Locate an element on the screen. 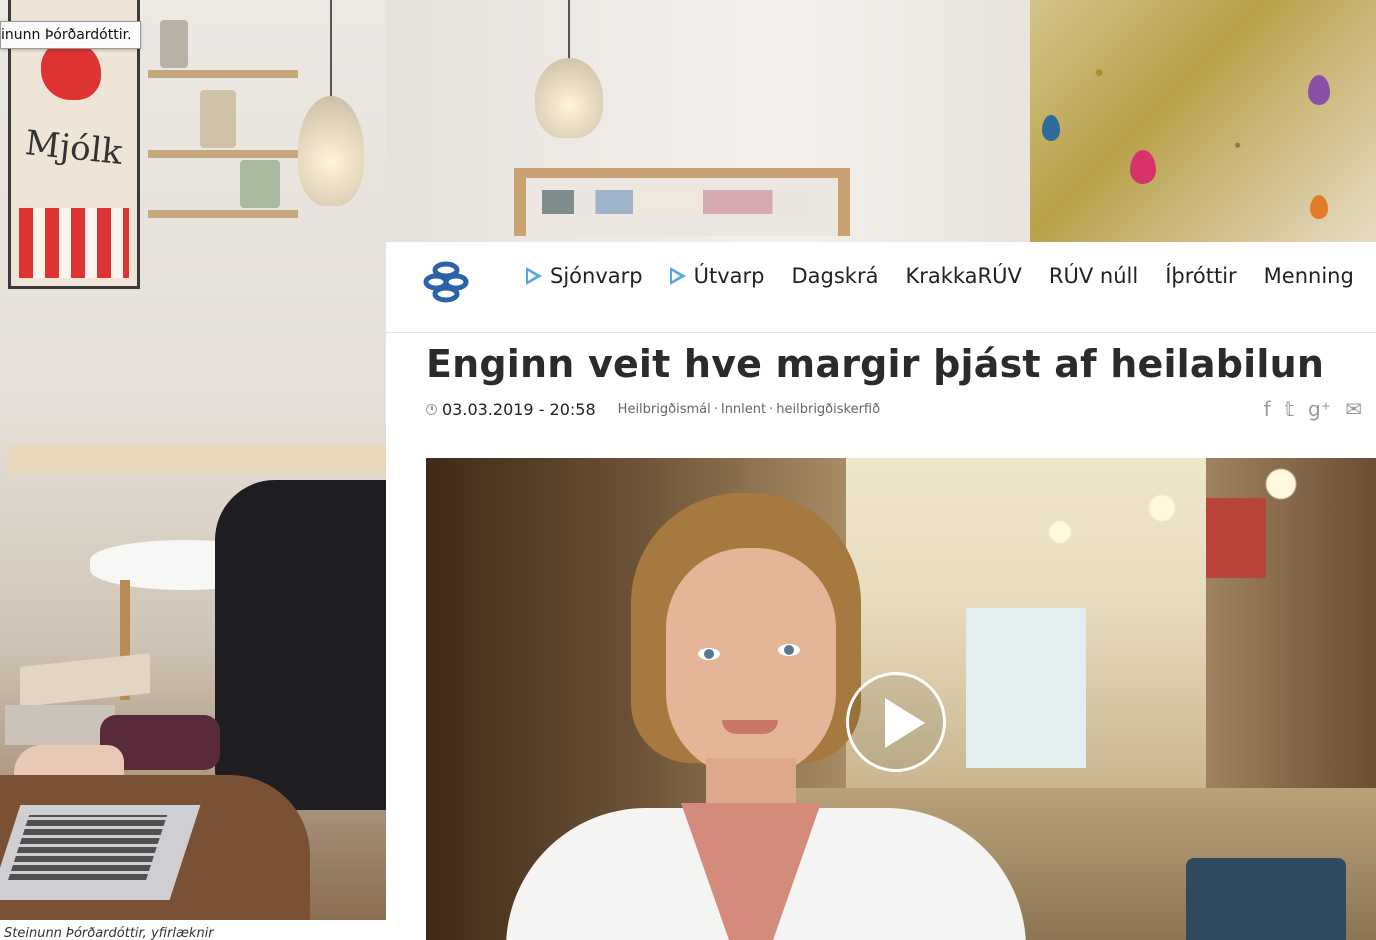  easter-tree is located at coordinates (1203, 121).